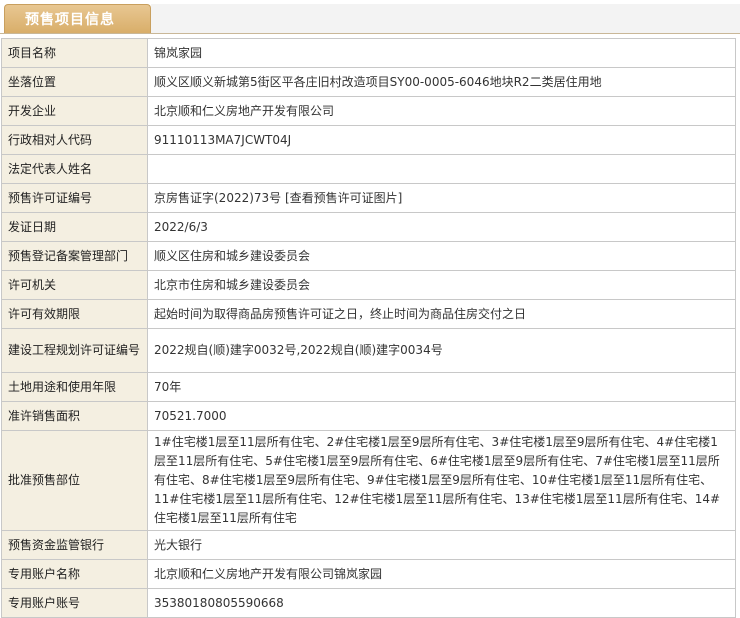 This screenshot has width=740, height=618. What do you see at coordinates (74, 169) in the screenshot?
I see `row-label: 法定代表人姓名` at bounding box center [74, 169].